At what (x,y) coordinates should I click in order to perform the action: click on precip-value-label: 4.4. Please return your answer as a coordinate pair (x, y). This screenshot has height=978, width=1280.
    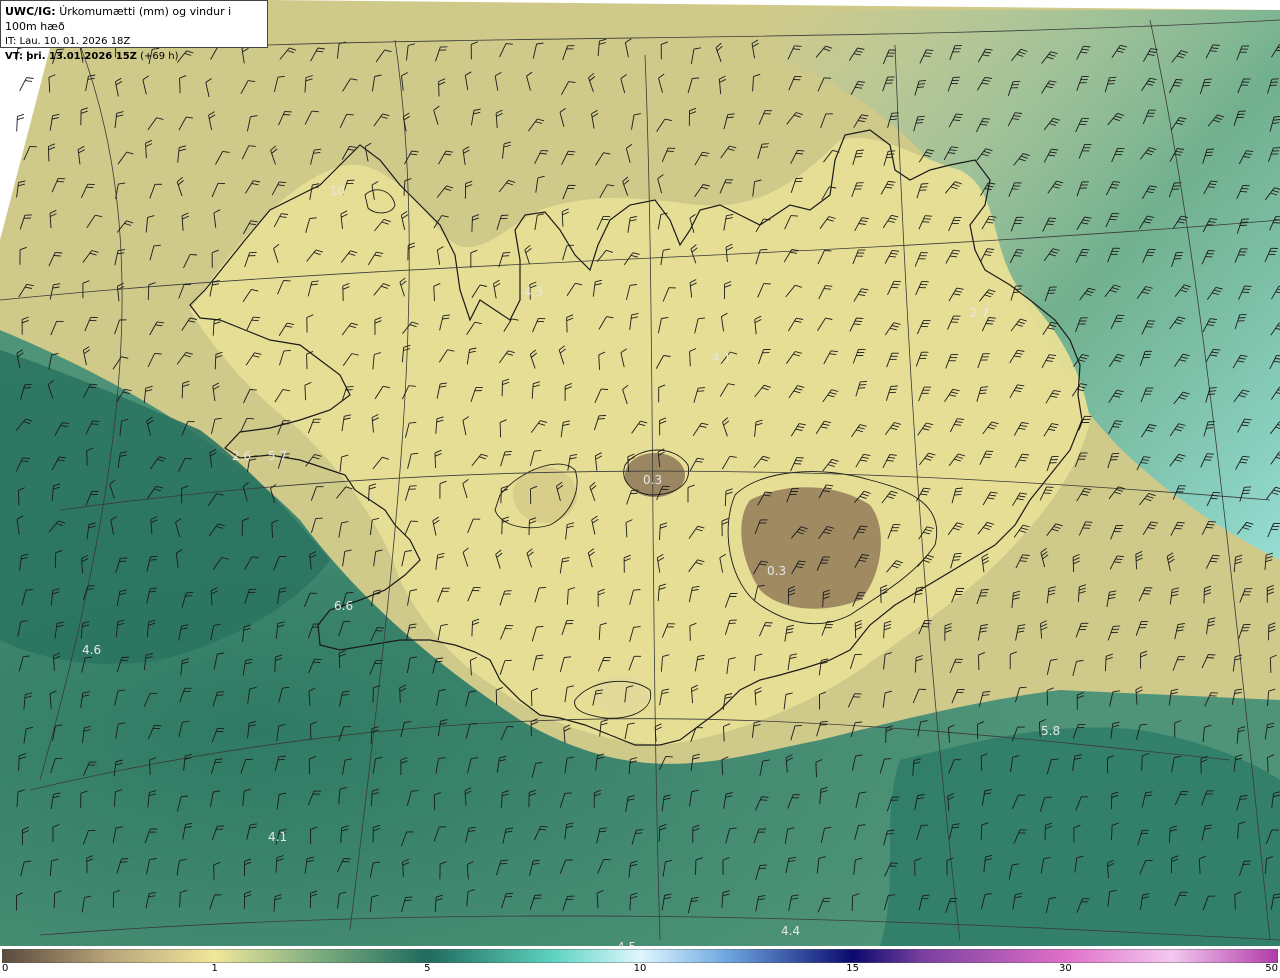
    Looking at the image, I should click on (790, 931).